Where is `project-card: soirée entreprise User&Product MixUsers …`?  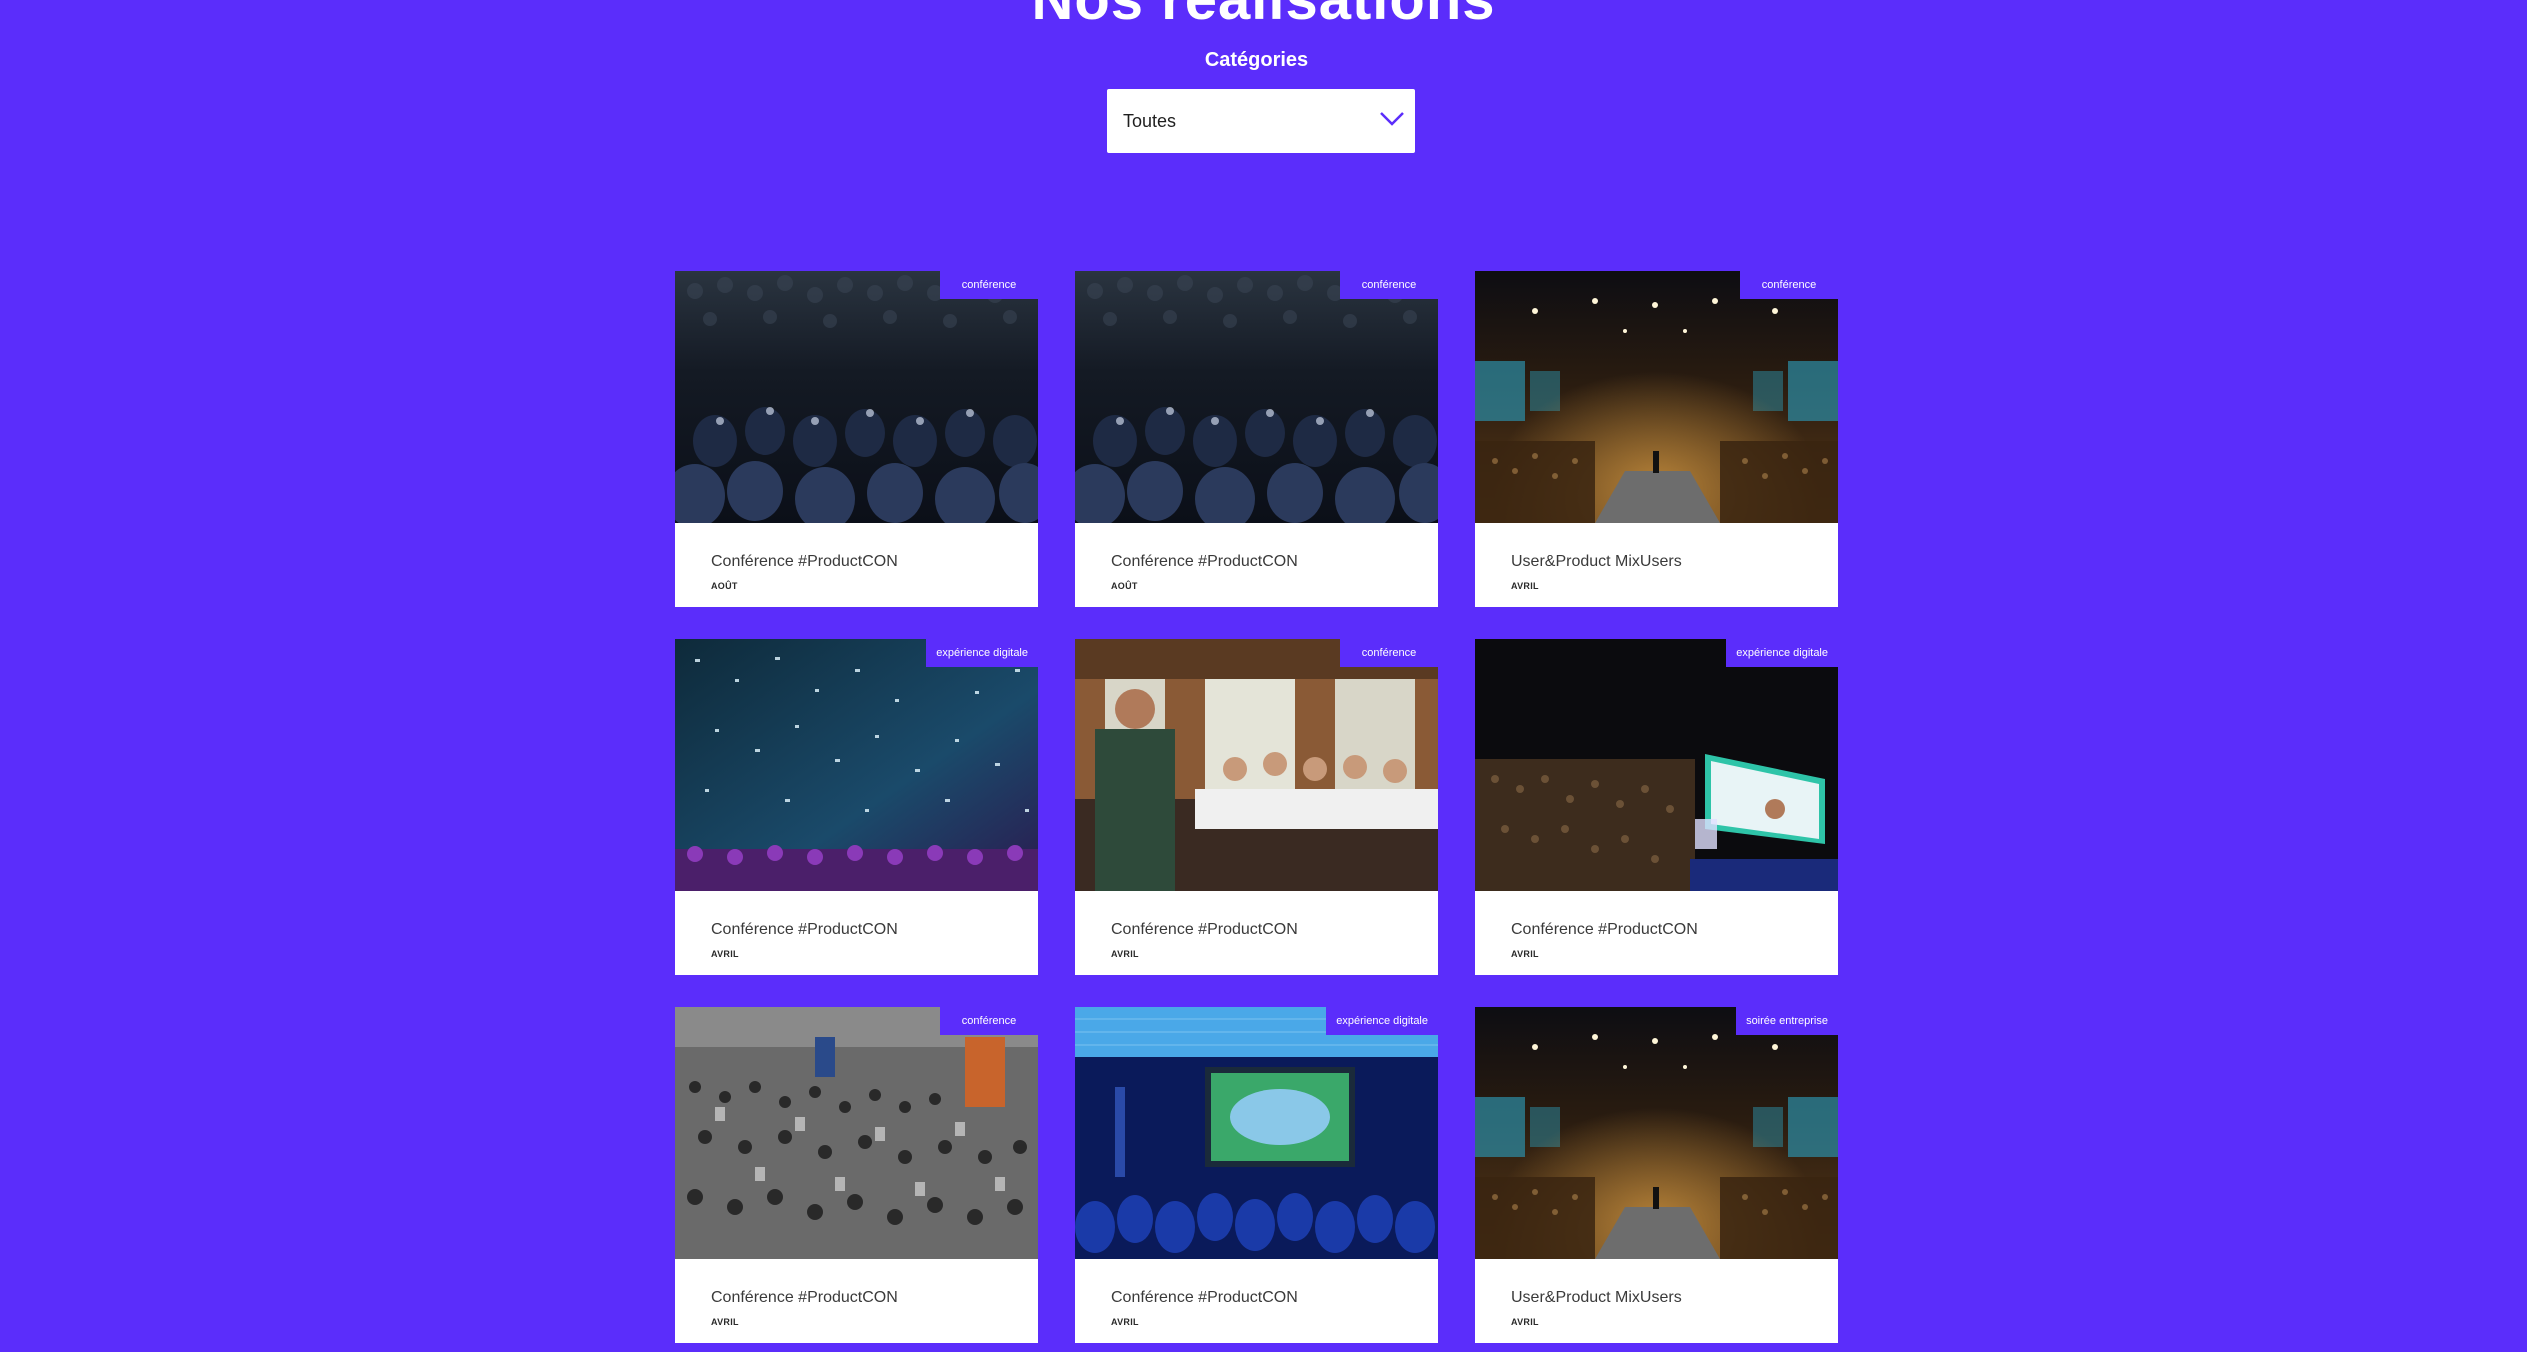
project-card: soirée entreprise User&Product MixUsers … is located at coordinates (1656, 1175).